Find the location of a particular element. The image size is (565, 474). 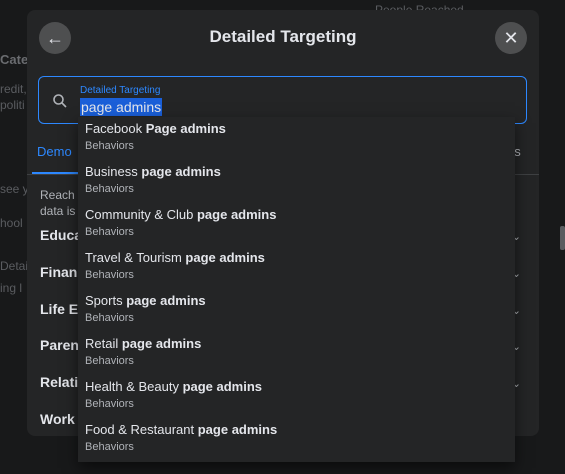

bg-text-2: redit, is located at coordinates (13, 89).